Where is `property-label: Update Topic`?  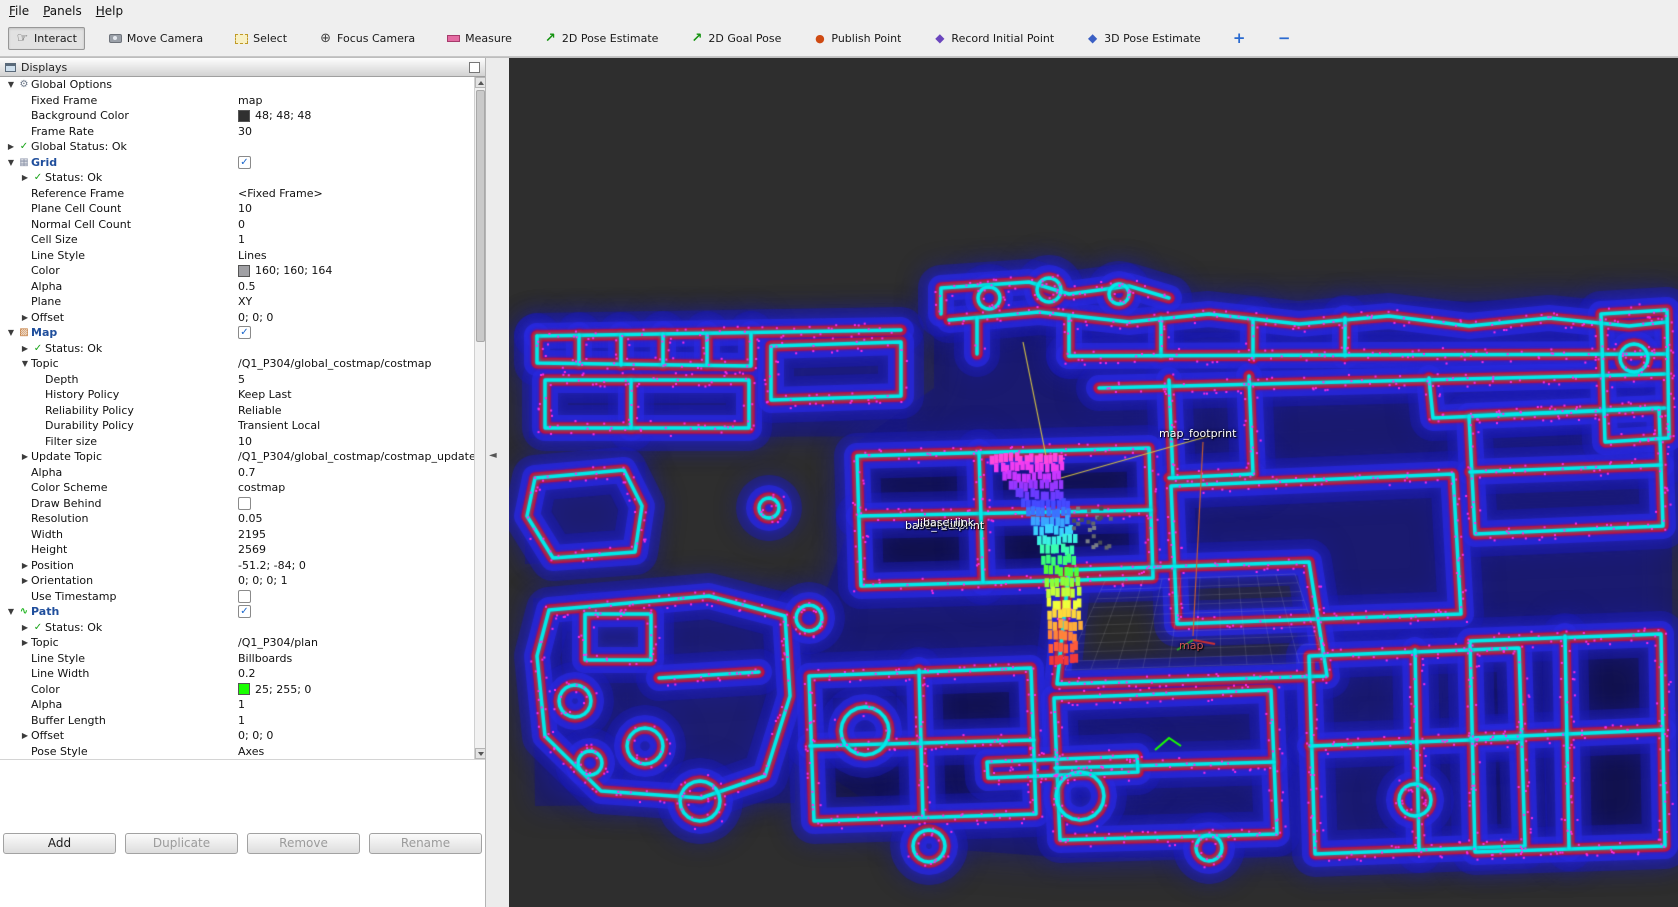 property-label: Update Topic is located at coordinates (67, 457).